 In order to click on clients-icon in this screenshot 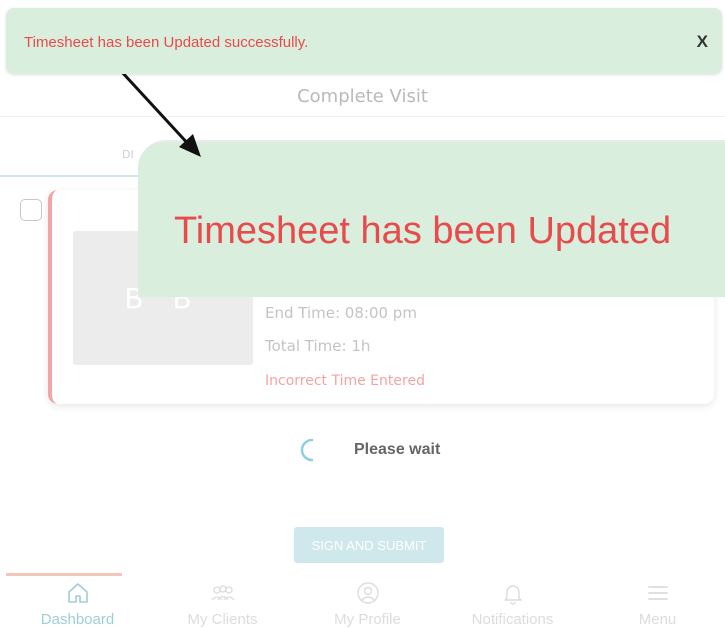, I will do `click(222, 593)`.